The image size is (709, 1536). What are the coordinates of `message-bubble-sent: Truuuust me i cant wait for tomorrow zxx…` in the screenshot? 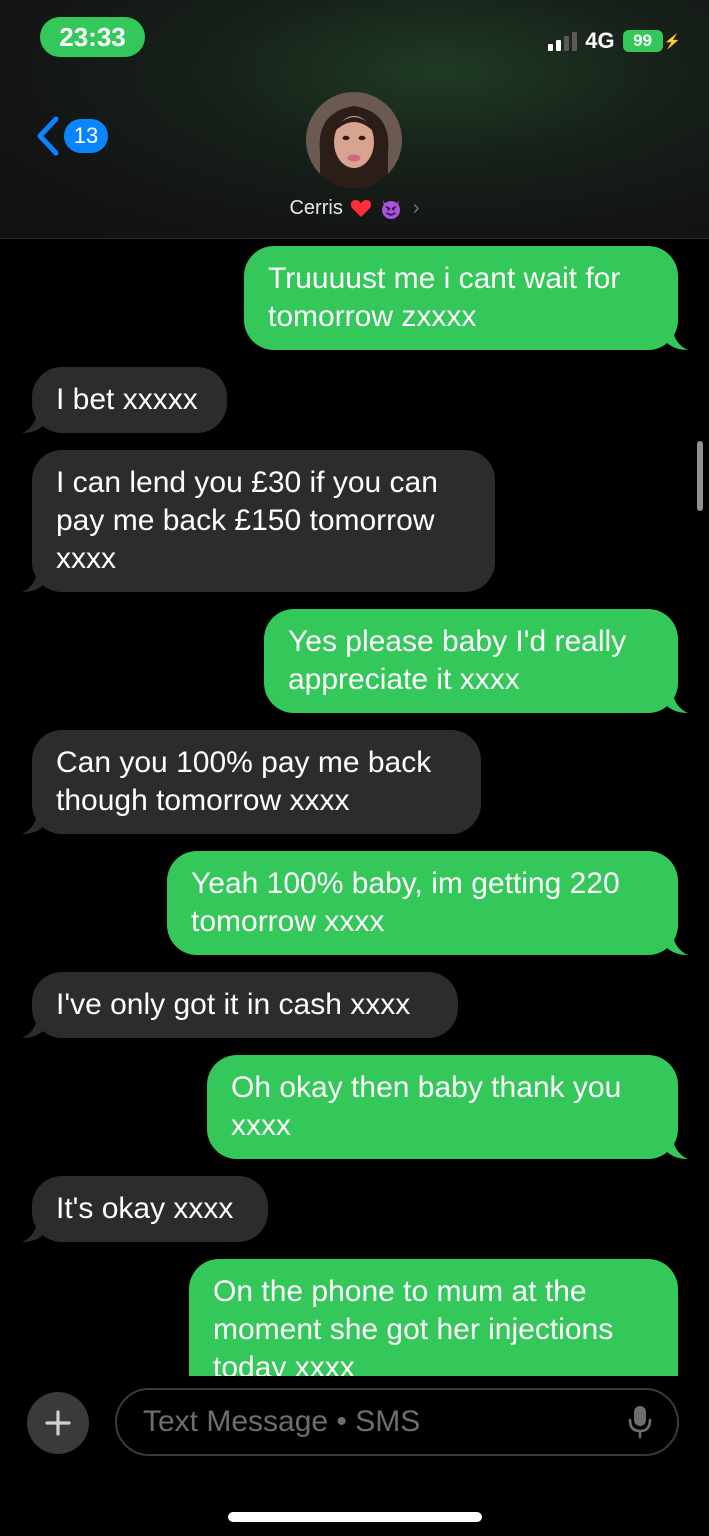 It's located at (466, 298).